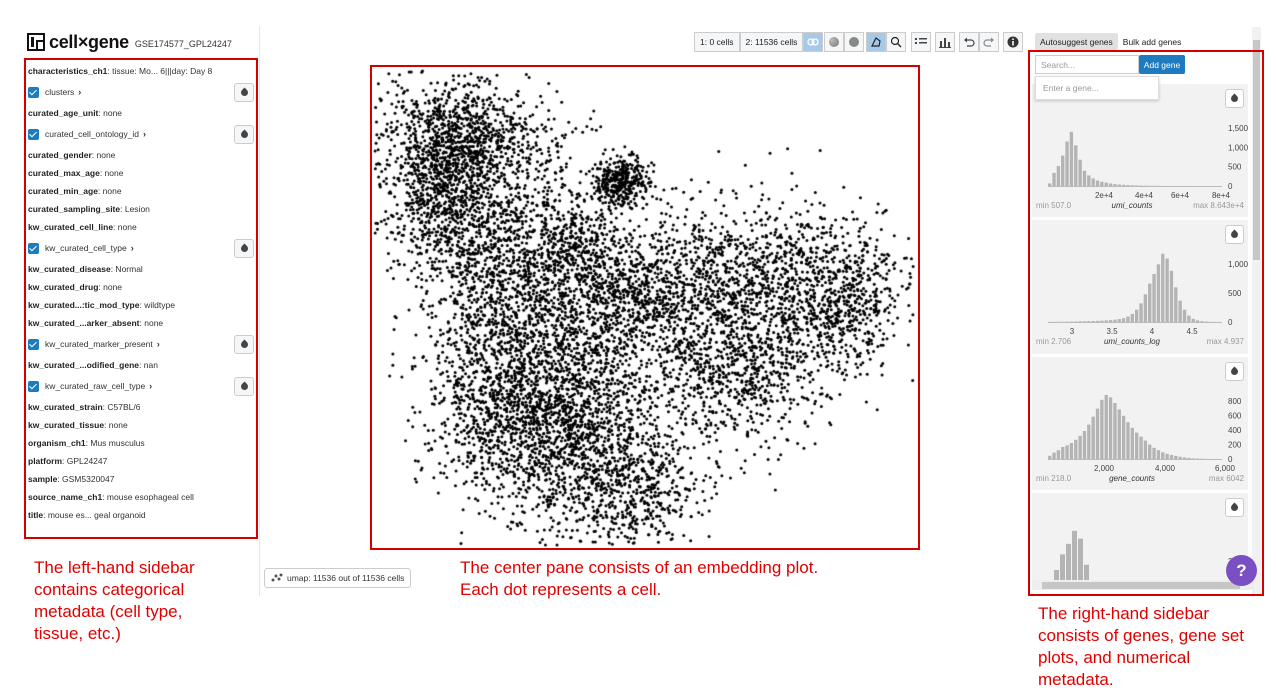 The width and height of the screenshot is (1276, 699). I want to click on list-icon, so click(921, 41).